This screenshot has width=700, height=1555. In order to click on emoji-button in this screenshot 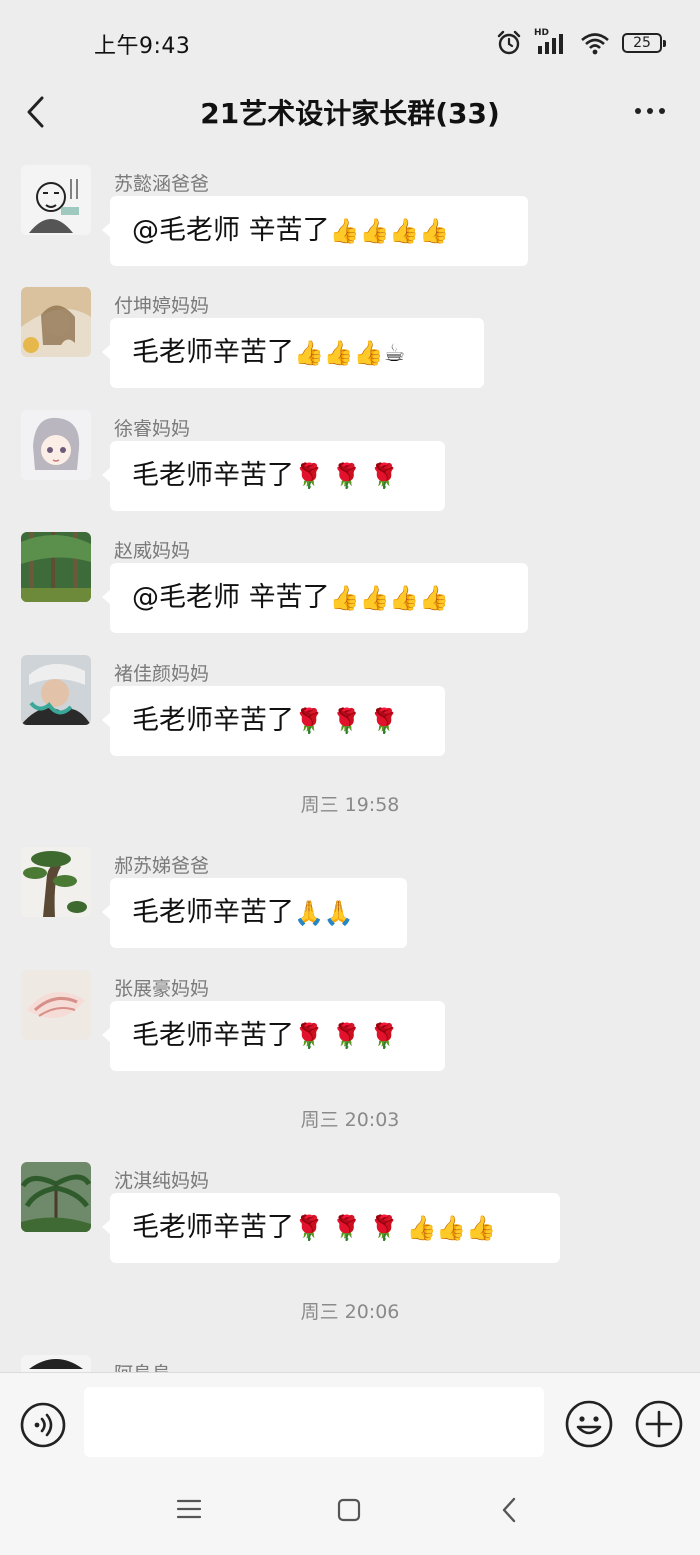, I will do `click(589, 1424)`.